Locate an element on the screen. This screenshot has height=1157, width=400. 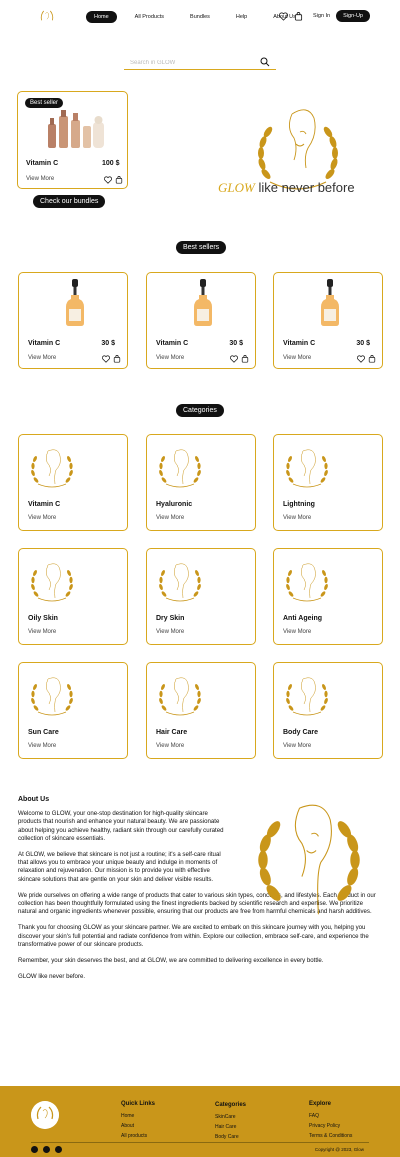
search-bar is located at coordinates (200, 63).